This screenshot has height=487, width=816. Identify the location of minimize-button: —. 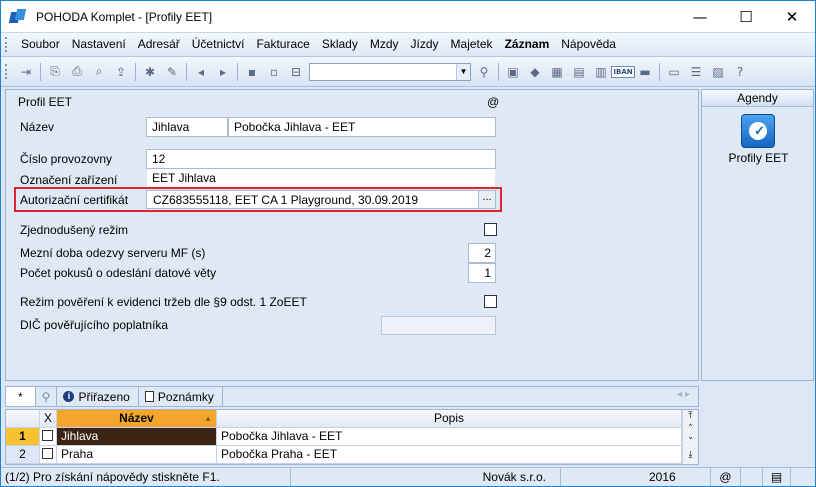
(700, 16).